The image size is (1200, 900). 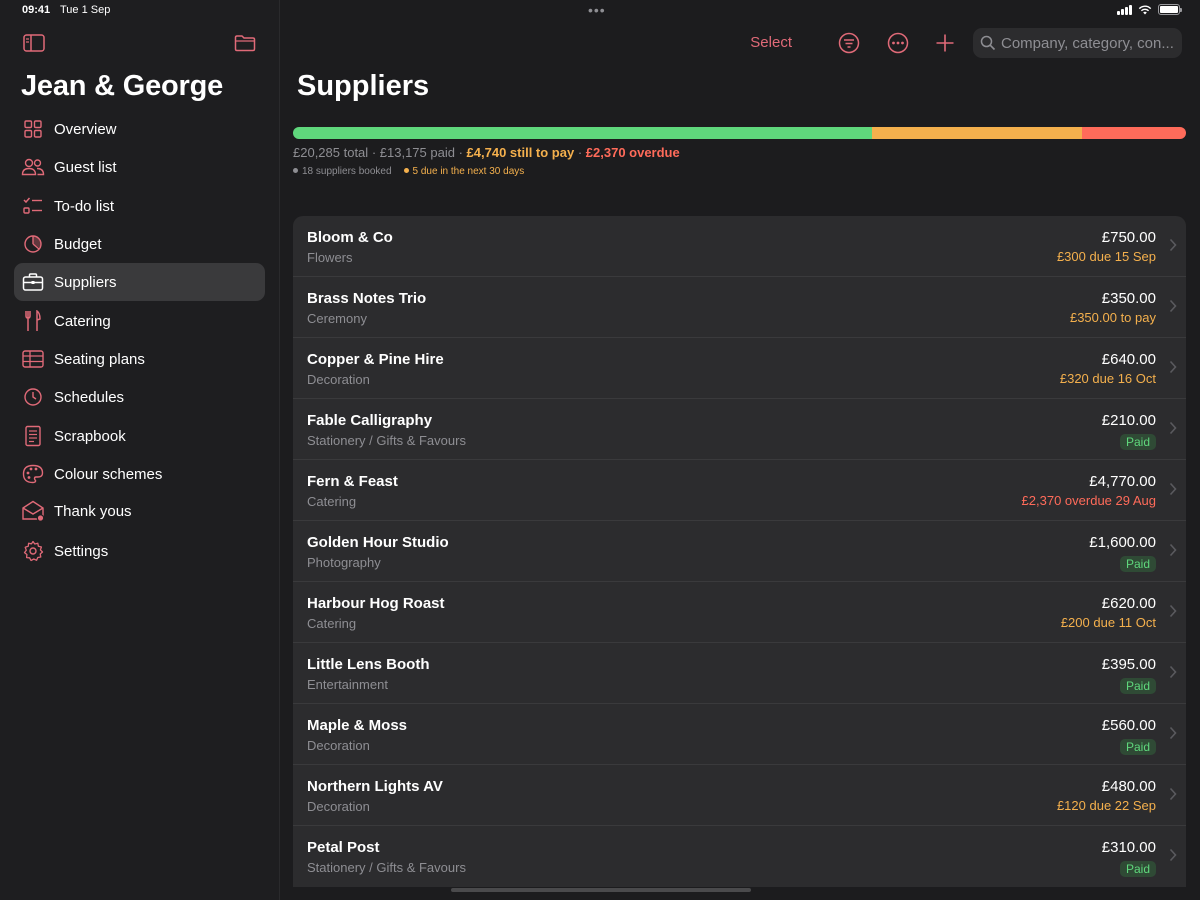 What do you see at coordinates (139, 129) in the screenshot?
I see `sidebar-item-overview: Overview` at bounding box center [139, 129].